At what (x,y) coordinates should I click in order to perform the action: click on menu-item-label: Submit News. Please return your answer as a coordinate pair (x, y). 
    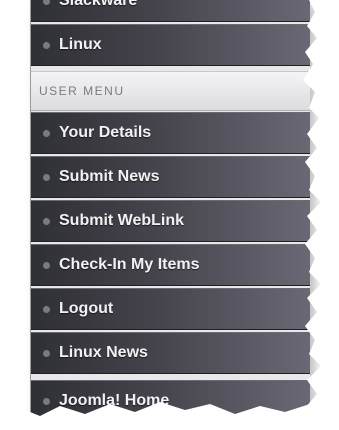
    Looking at the image, I should click on (109, 176).